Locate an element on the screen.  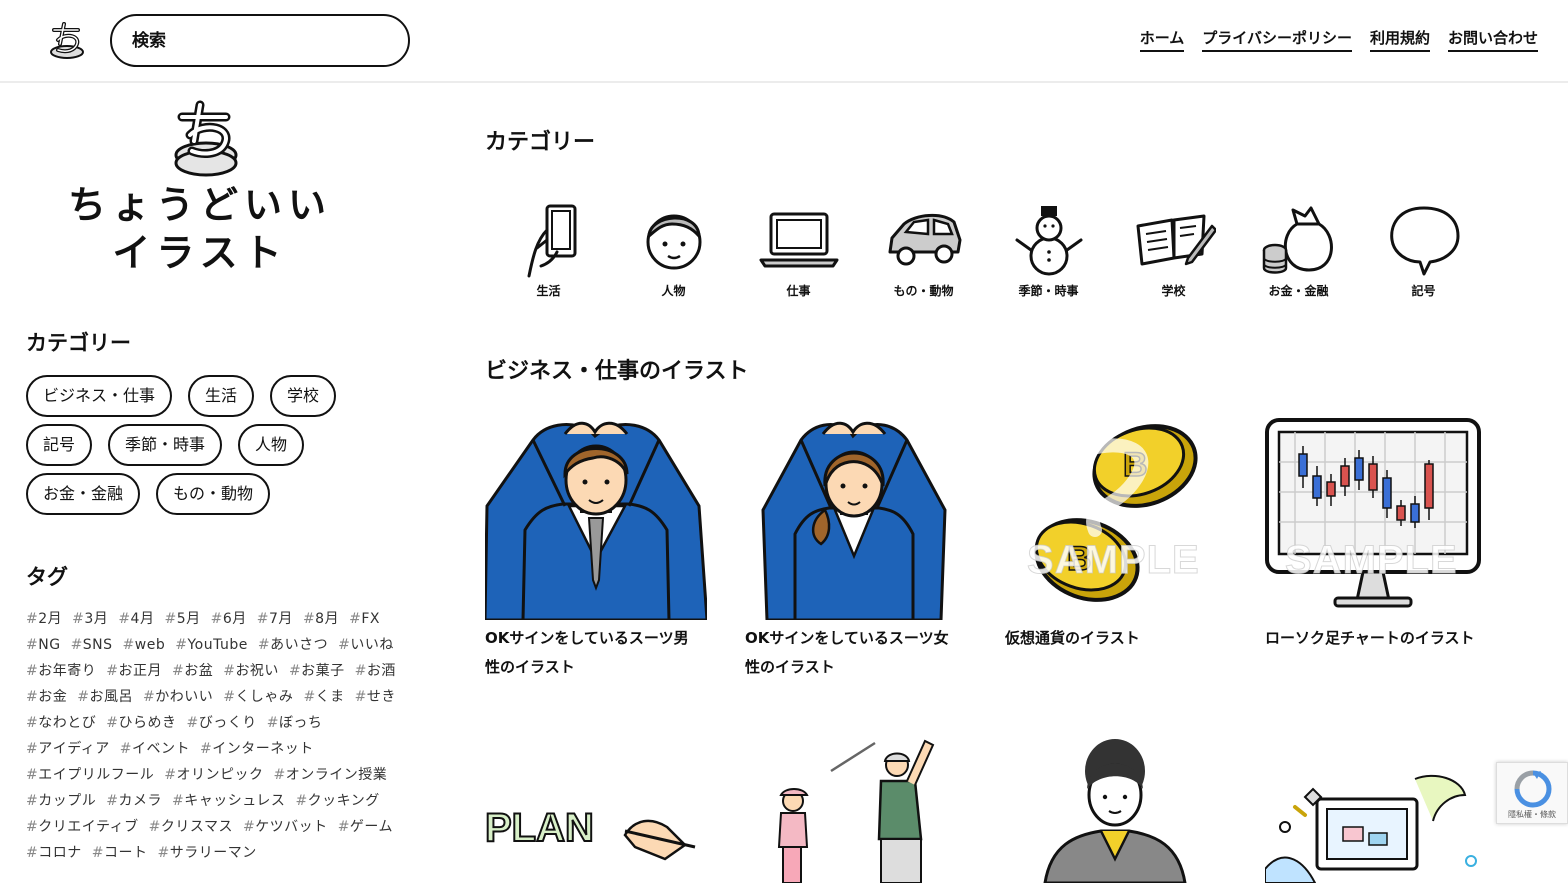
tag-link: #8月 is located at coordinates (321, 619).